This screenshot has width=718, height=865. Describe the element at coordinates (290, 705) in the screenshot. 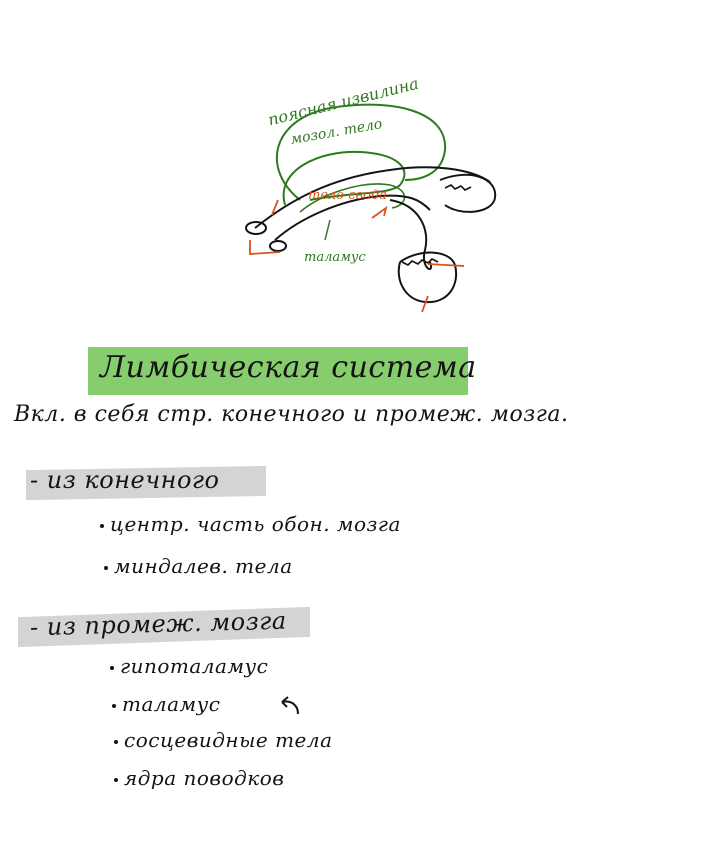

I see `curved-arrow-icon` at that location.